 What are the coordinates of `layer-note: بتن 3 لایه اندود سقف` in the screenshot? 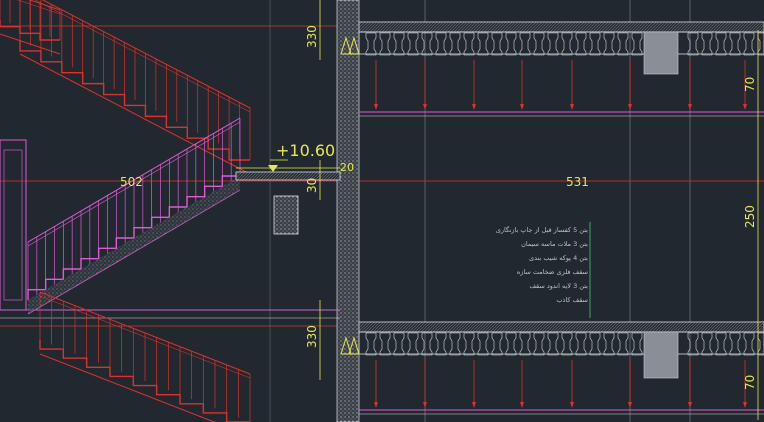 It's located at (558, 286).